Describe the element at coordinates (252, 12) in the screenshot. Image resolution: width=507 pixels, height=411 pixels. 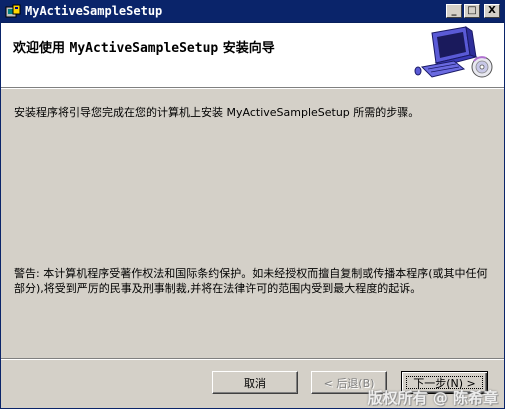
I see `title-bar: MyActiveSampleSetup _ □ X` at that location.